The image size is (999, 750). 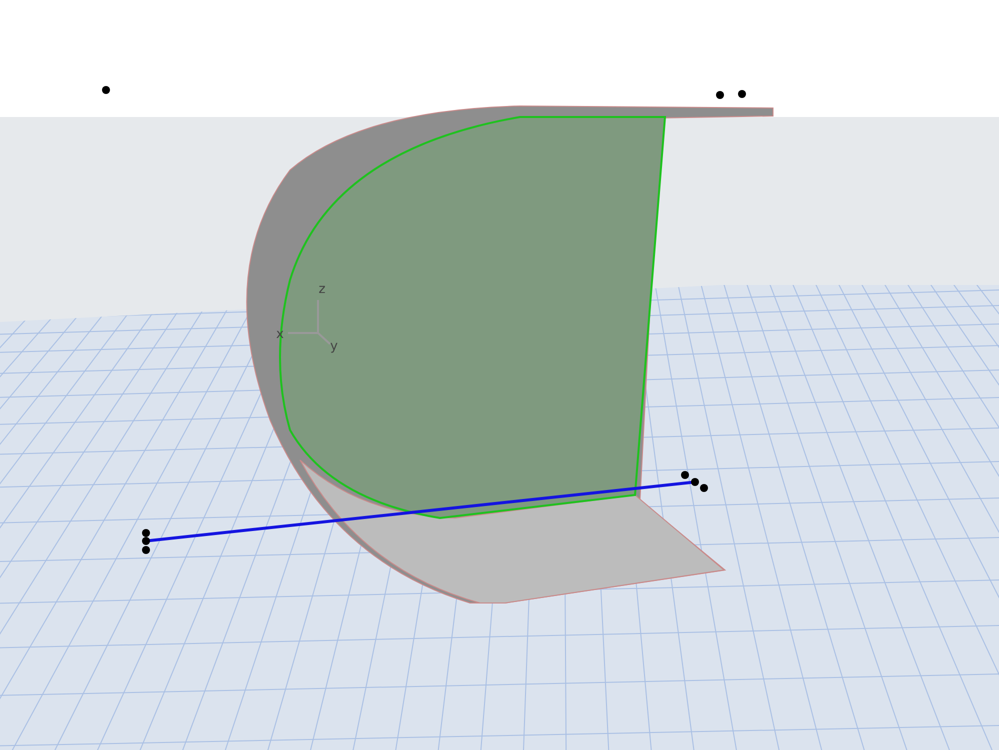 I want to click on axis-gizmo-icon, so click(x=309, y=322).